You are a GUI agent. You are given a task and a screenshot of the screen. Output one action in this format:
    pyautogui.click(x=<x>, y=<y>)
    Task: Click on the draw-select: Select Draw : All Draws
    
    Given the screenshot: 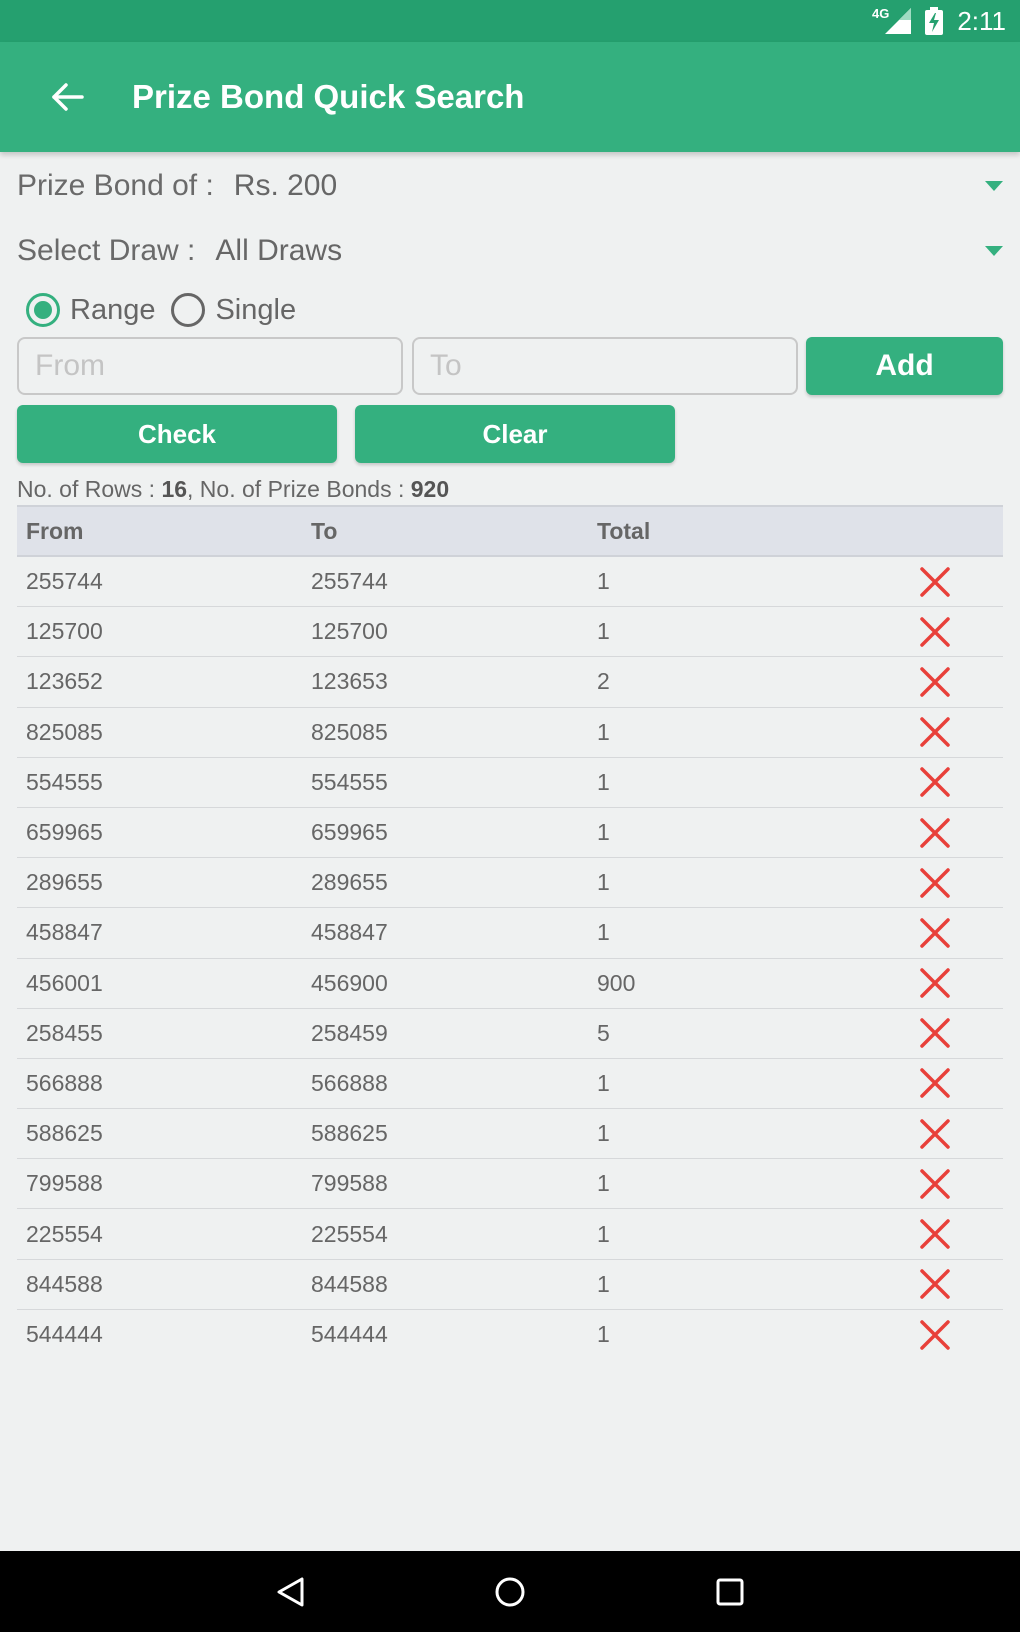 What is the action you would take?
    pyautogui.click(x=510, y=251)
    